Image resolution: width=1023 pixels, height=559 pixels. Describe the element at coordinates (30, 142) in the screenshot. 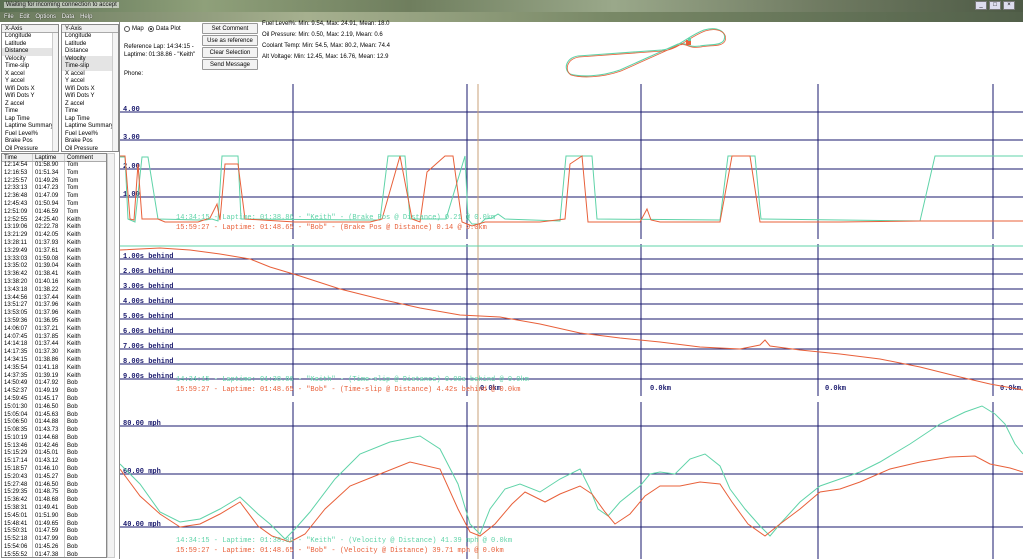

I see `x-axis-item: Brake Pos` at that location.